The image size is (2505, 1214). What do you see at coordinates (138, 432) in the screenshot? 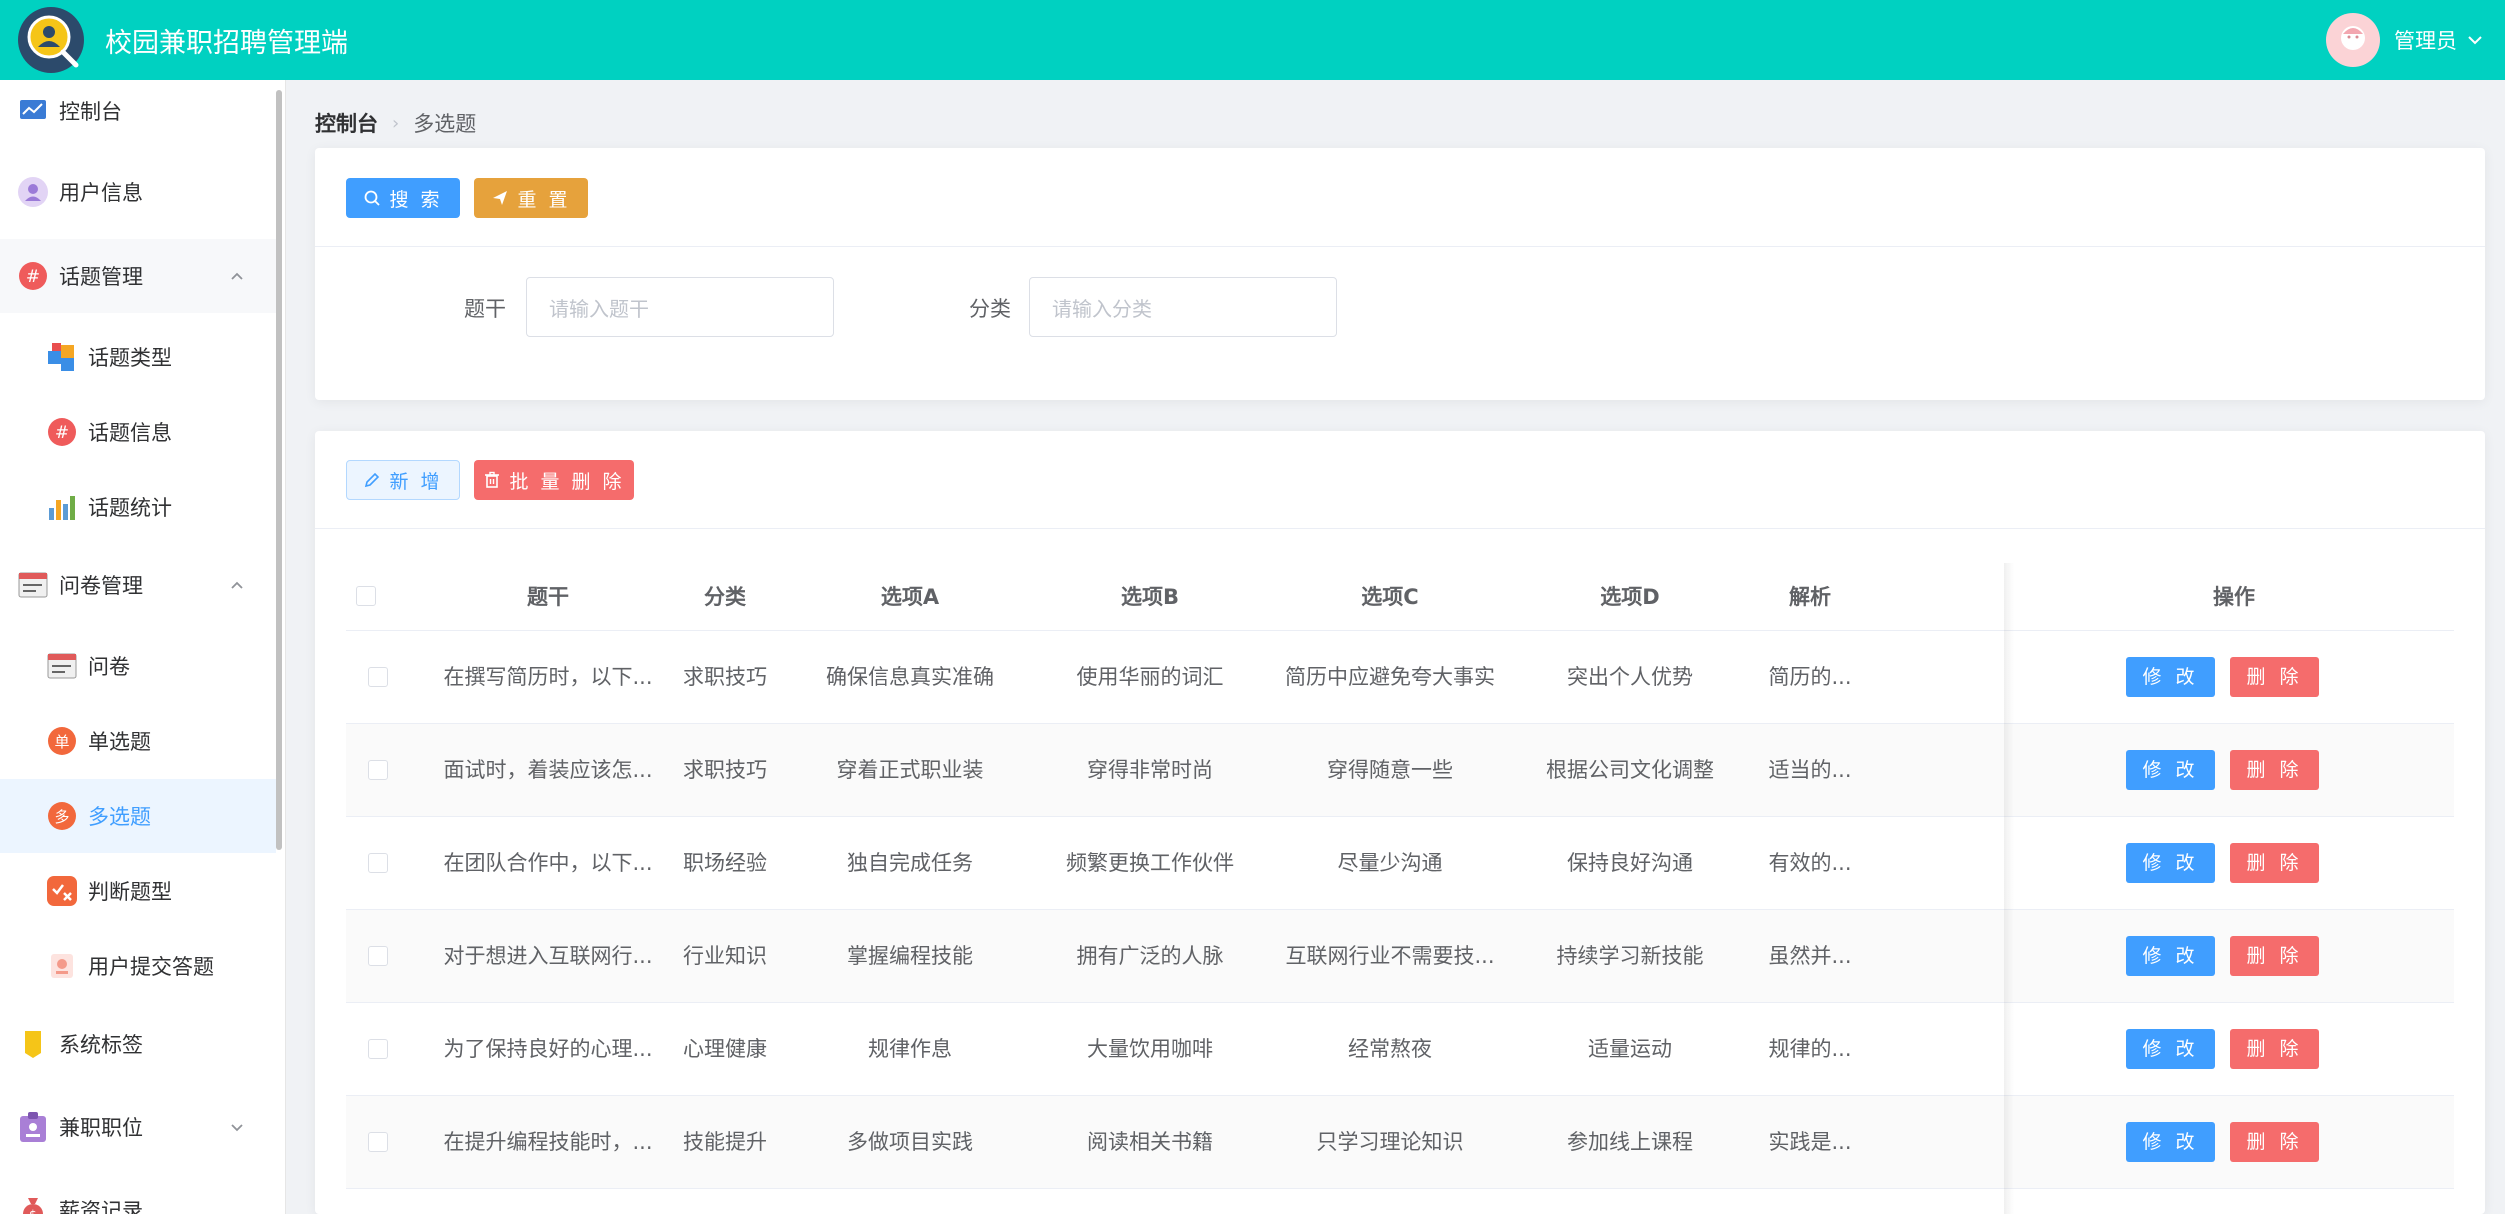
I see `sidebar-item-topic-info: # 话题信息` at bounding box center [138, 432].